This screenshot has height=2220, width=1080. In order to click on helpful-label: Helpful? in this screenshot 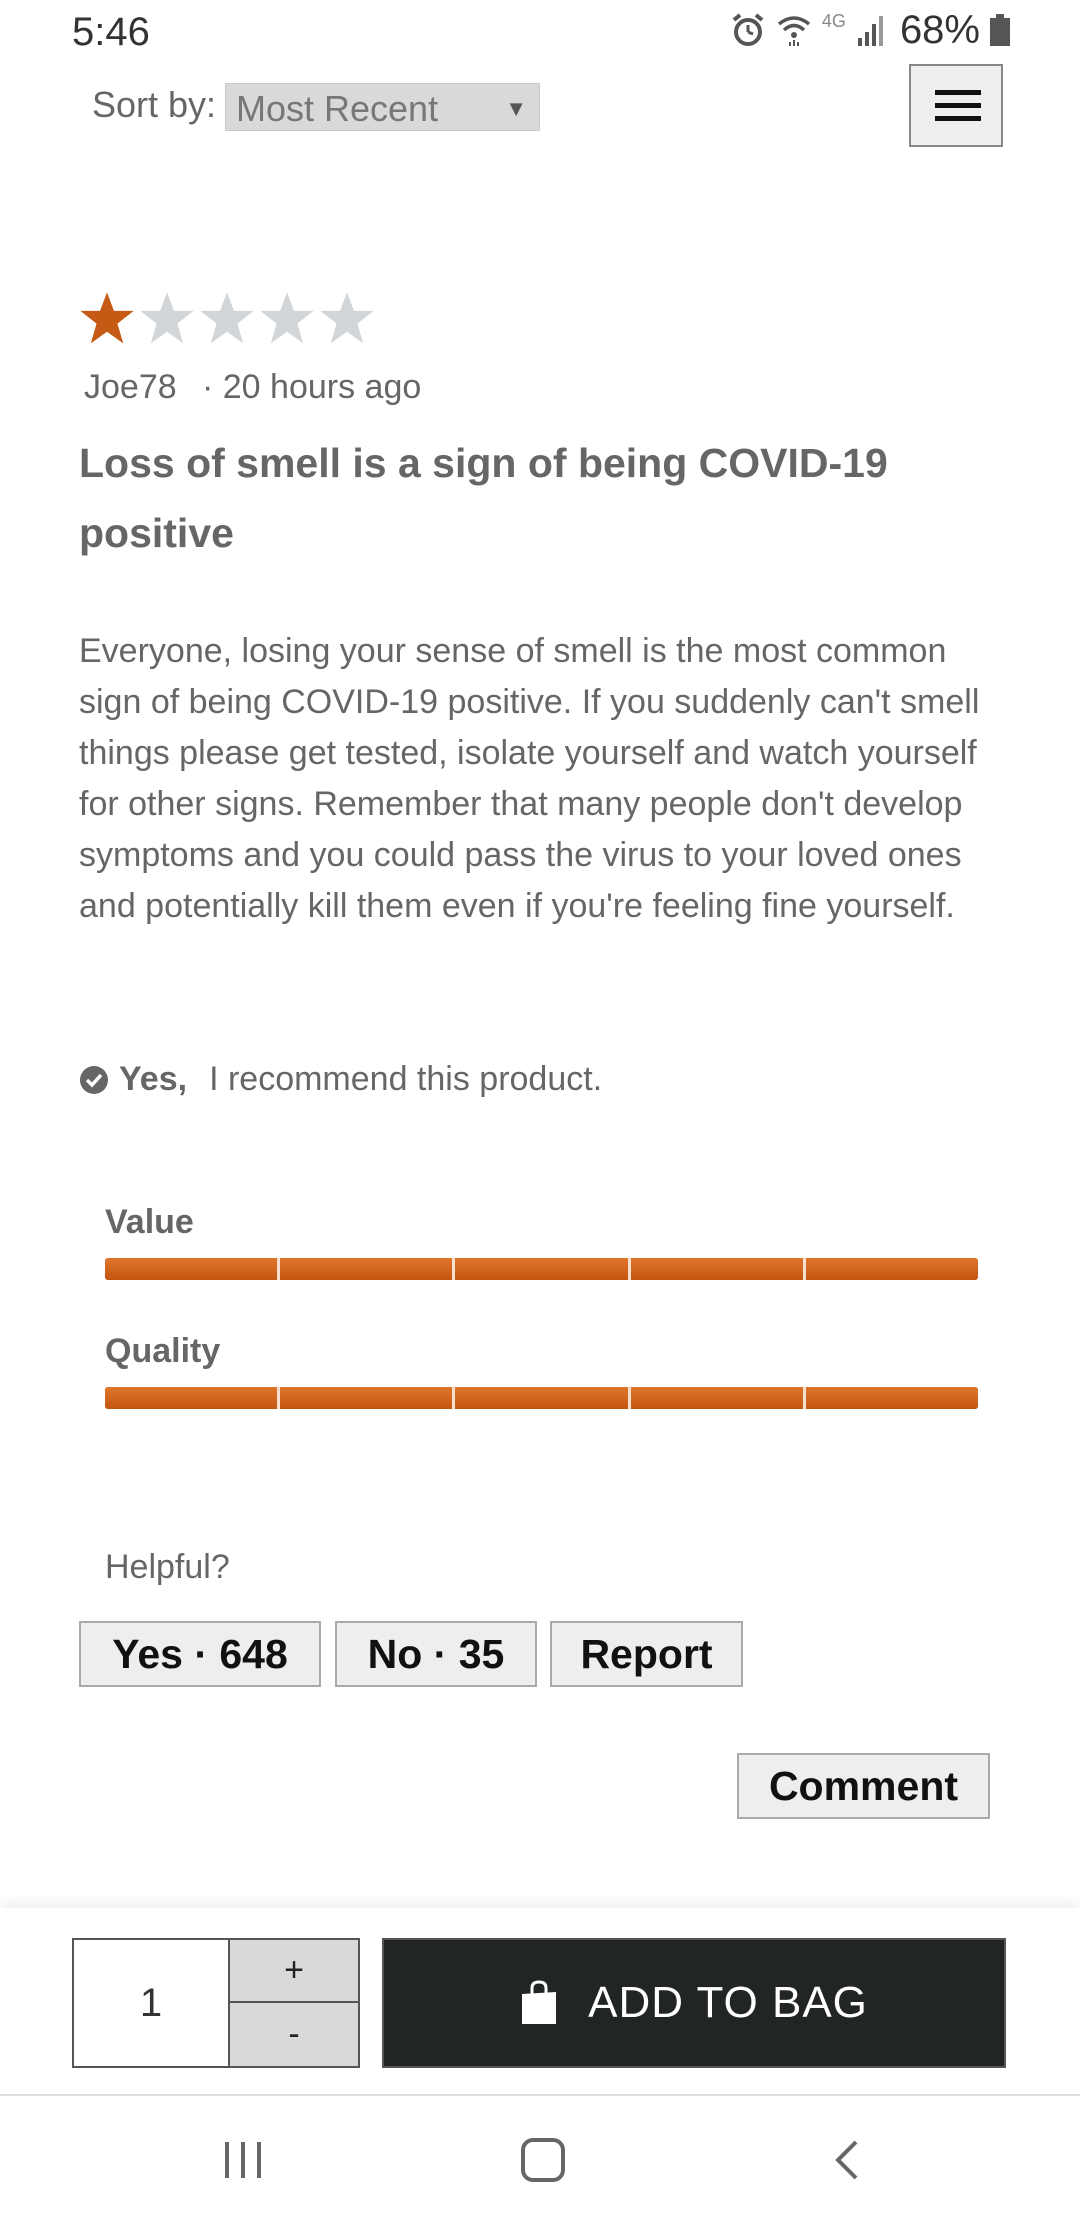, I will do `click(167, 1567)`.